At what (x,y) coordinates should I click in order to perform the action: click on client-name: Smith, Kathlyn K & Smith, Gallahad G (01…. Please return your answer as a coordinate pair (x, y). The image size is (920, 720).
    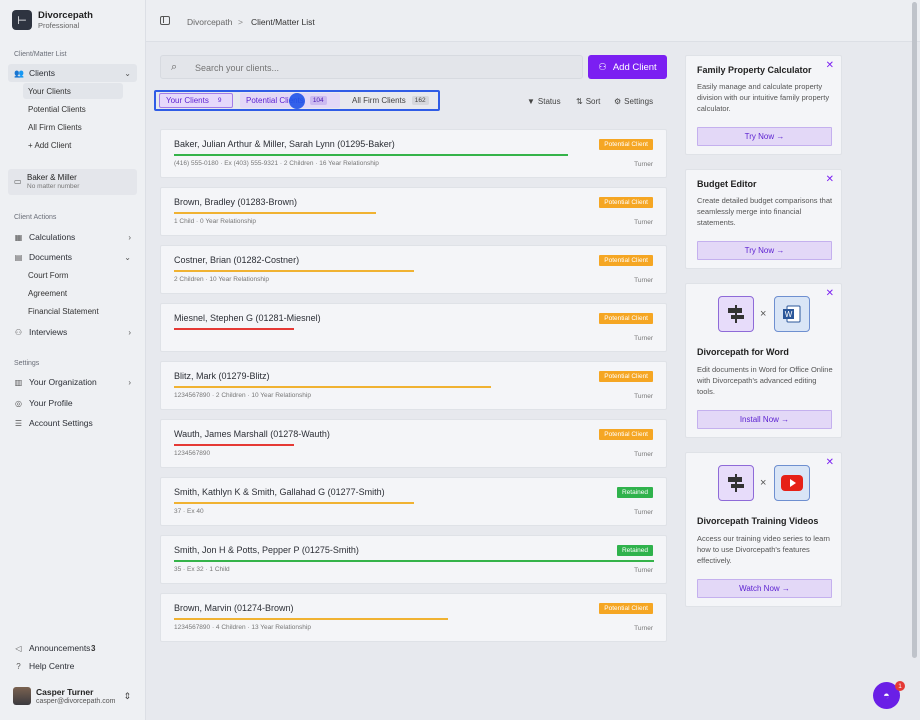
    Looking at the image, I should click on (279, 492).